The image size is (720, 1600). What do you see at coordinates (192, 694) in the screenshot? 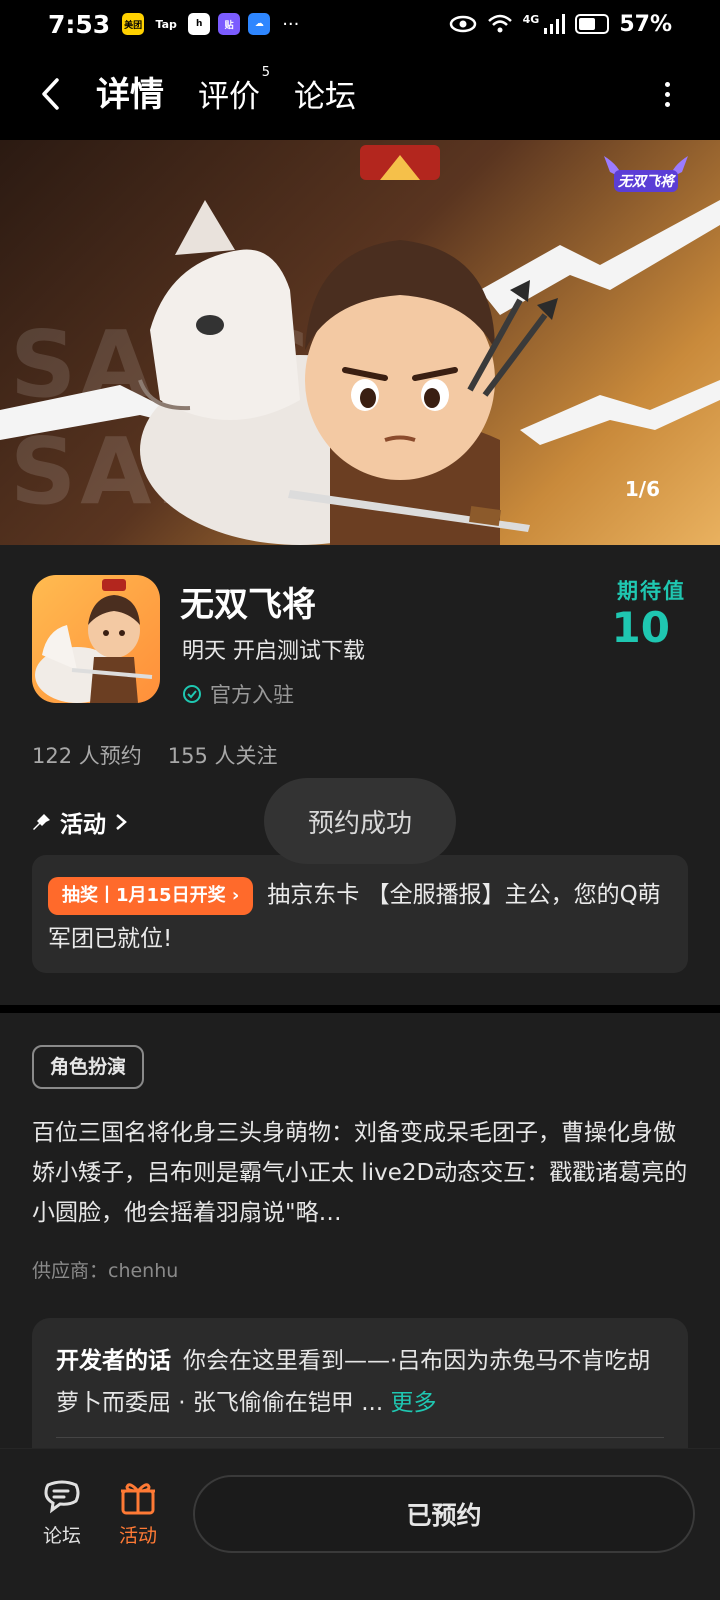
I see `verified-check-icon` at bounding box center [192, 694].